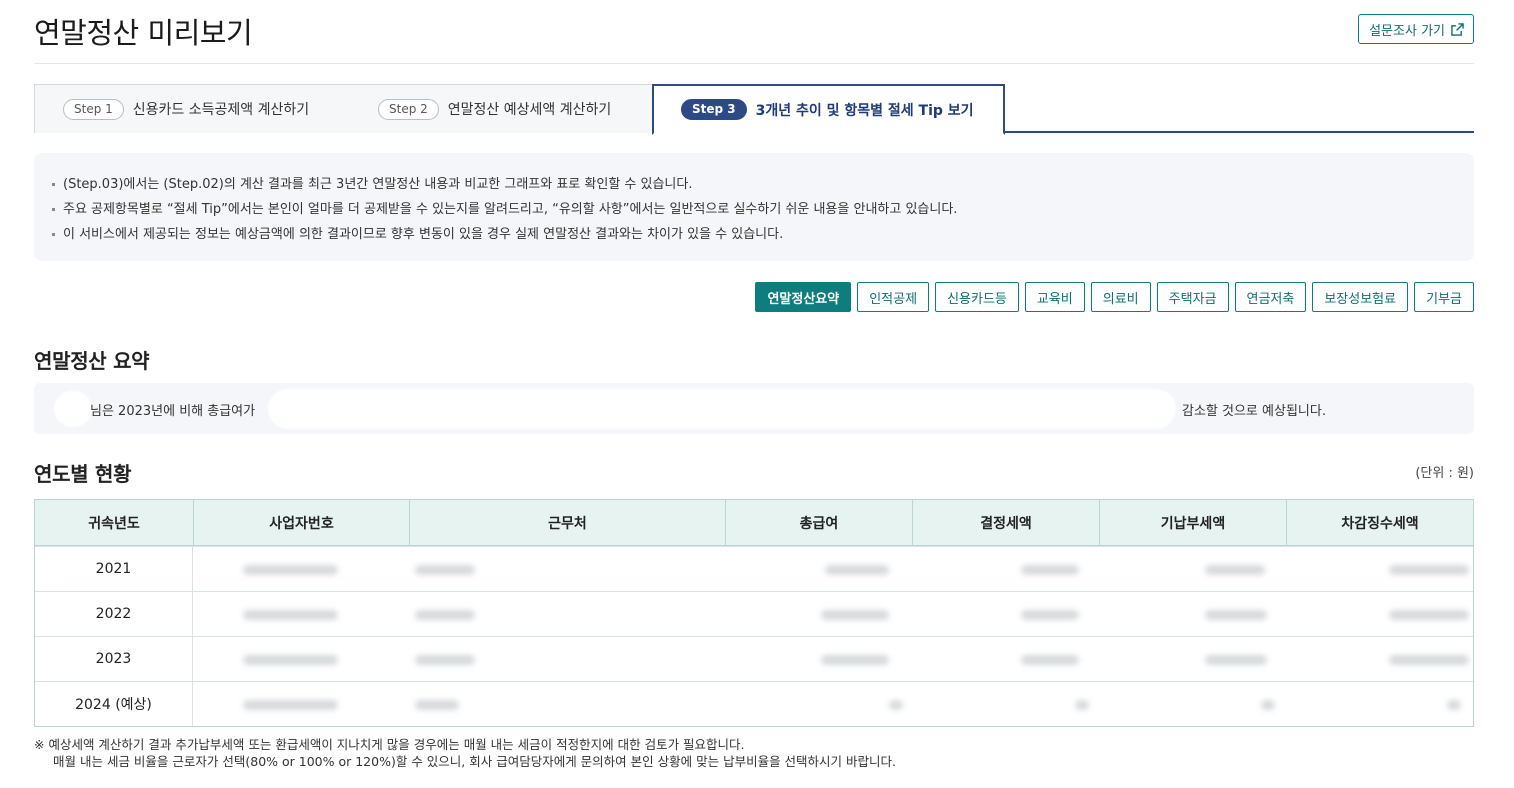 Image resolution: width=1514 pixels, height=788 pixels. I want to click on category-donation-button: 기부금, so click(1444, 297).